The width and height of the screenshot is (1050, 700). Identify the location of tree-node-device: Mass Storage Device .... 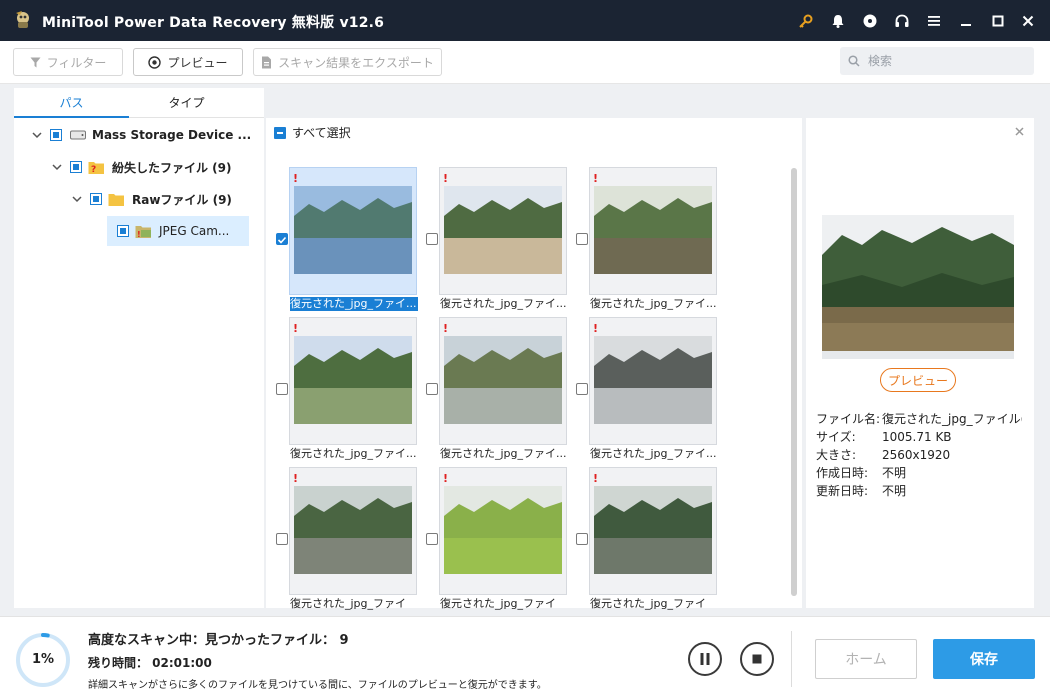
(139, 135).